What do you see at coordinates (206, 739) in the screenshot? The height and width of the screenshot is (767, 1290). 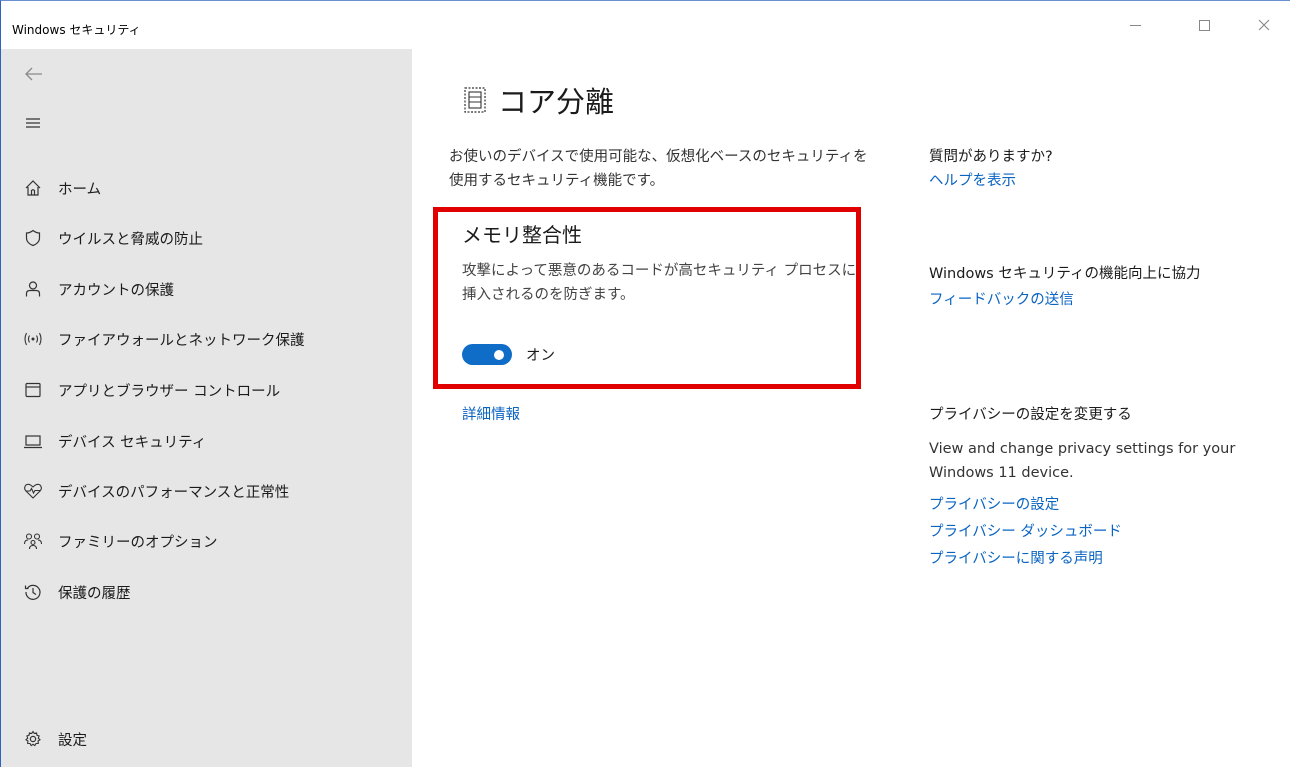 I see `sidebar-item-settings: 設定` at bounding box center [206, 739].